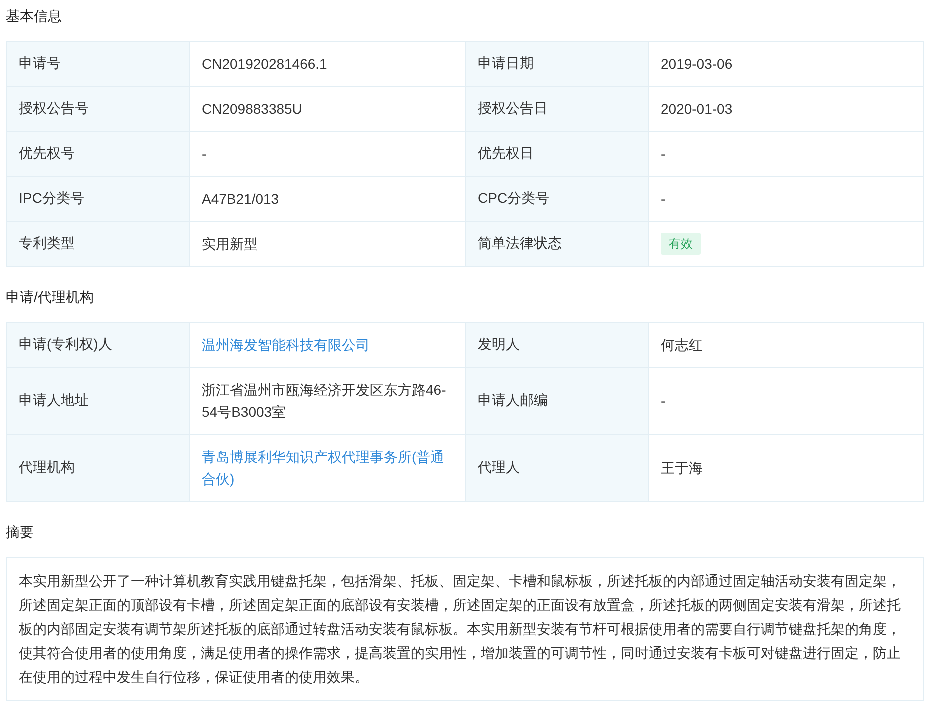 This screenshot has height=713, width=938. Describe the element at coordinates (681, 244) in the screenshot. I see `status-tag: 有效` at that location.